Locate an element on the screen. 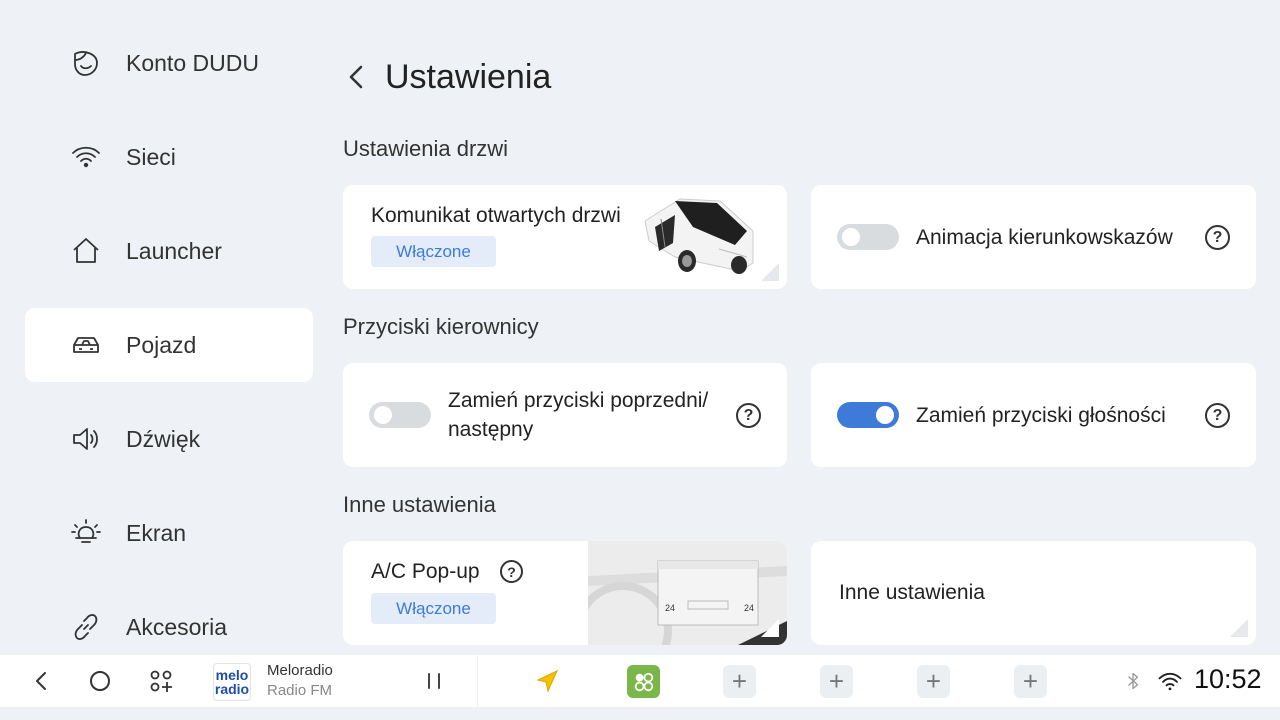  add-shortcut-button-1: + is located at coordinates (739, 681).